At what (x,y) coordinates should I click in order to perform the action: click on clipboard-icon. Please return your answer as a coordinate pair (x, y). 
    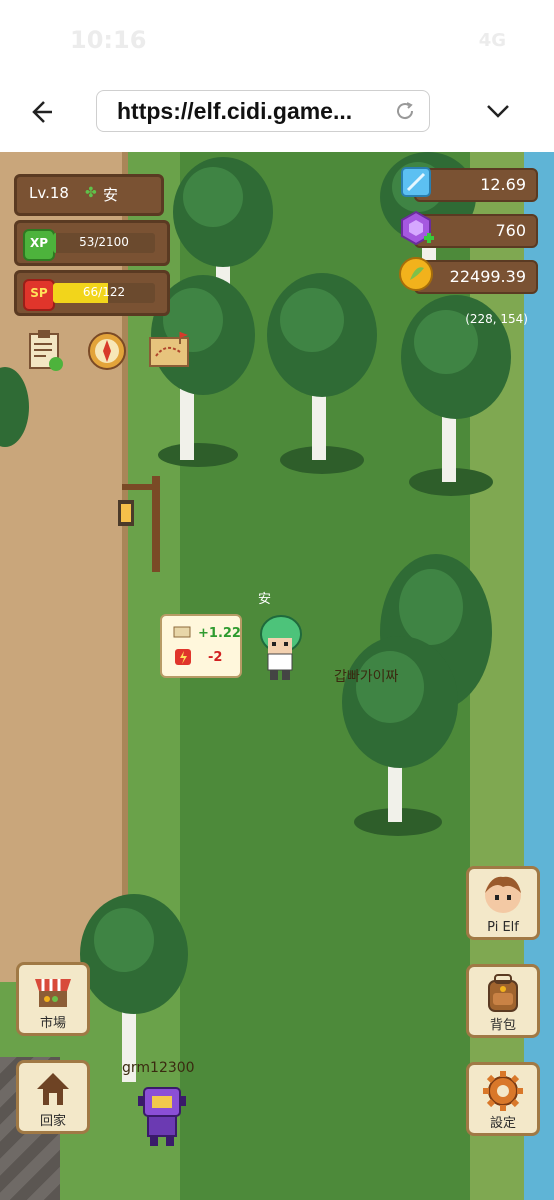
    Looking at the image, I should click on (45, 351).